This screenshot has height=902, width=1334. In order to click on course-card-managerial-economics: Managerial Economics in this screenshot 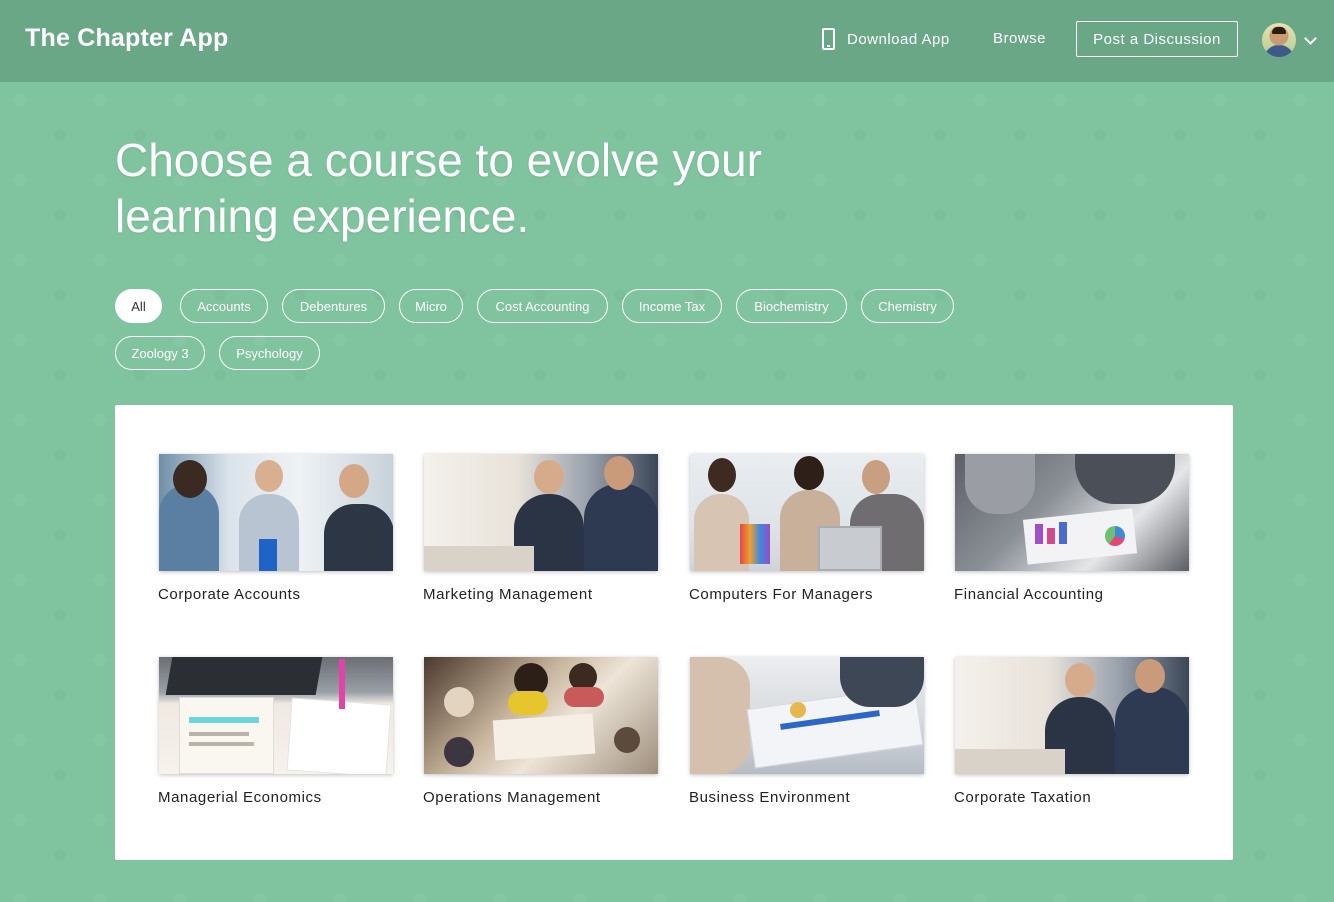, I will do `click(278, 731)`.